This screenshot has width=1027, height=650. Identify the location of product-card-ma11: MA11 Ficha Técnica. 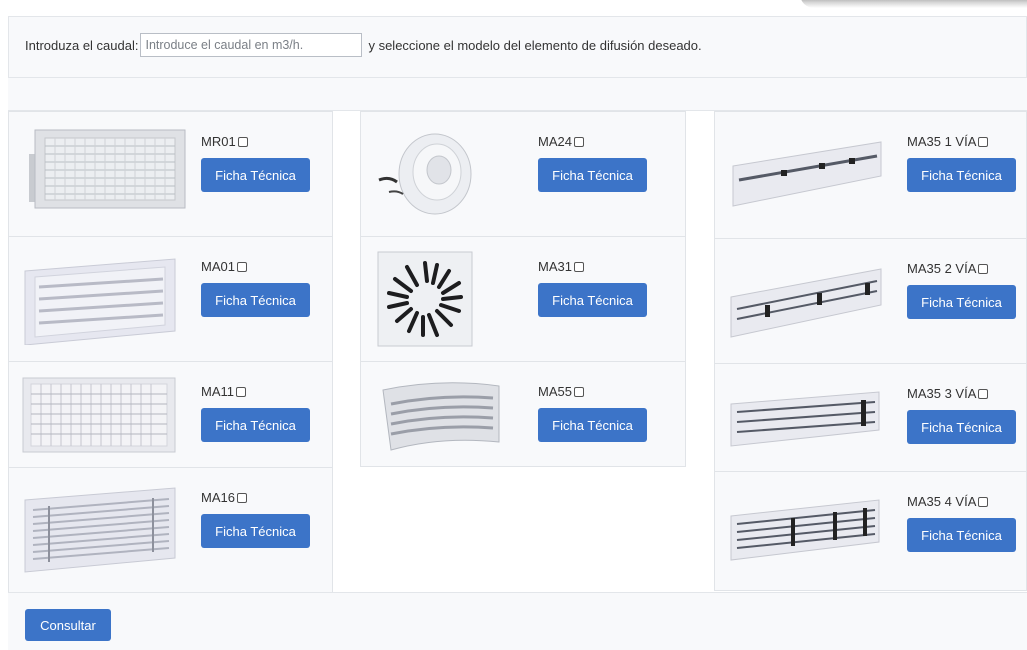
(170, 414).